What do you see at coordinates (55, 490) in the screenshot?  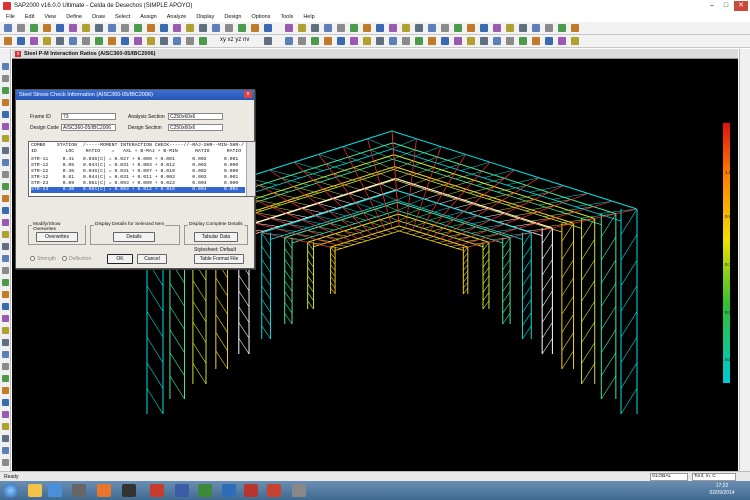 I see `ie-icon` at bounding box center [55, 490].